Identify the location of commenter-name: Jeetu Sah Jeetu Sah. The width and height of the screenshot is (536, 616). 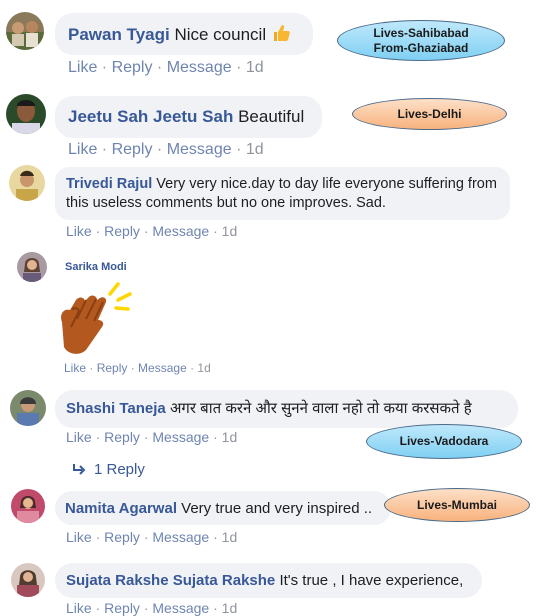
(150, 116).